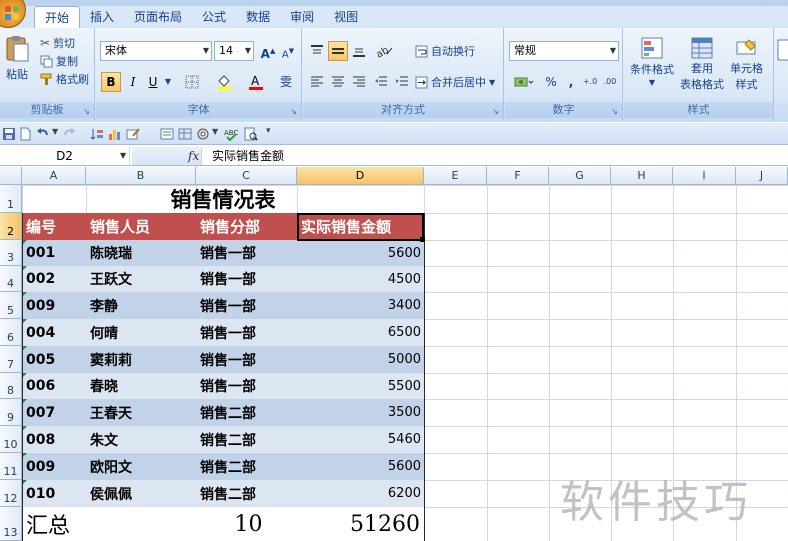  Describe the element at coordinates (141, 386) in the screenshot. I see `table-cell: 春晓` at that location.